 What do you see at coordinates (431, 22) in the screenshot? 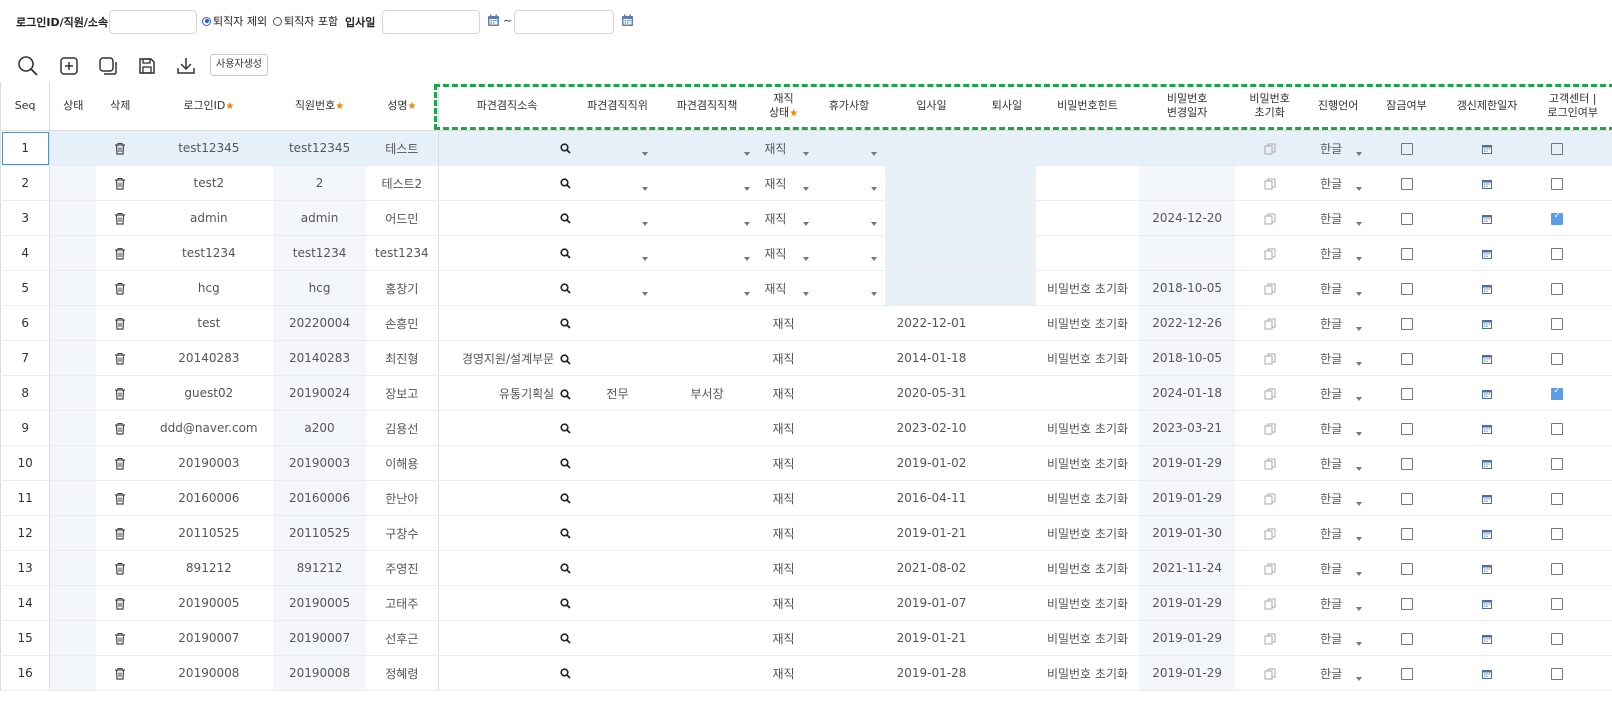
I see `hire-date-from-input` at bounding box center [431, 22].